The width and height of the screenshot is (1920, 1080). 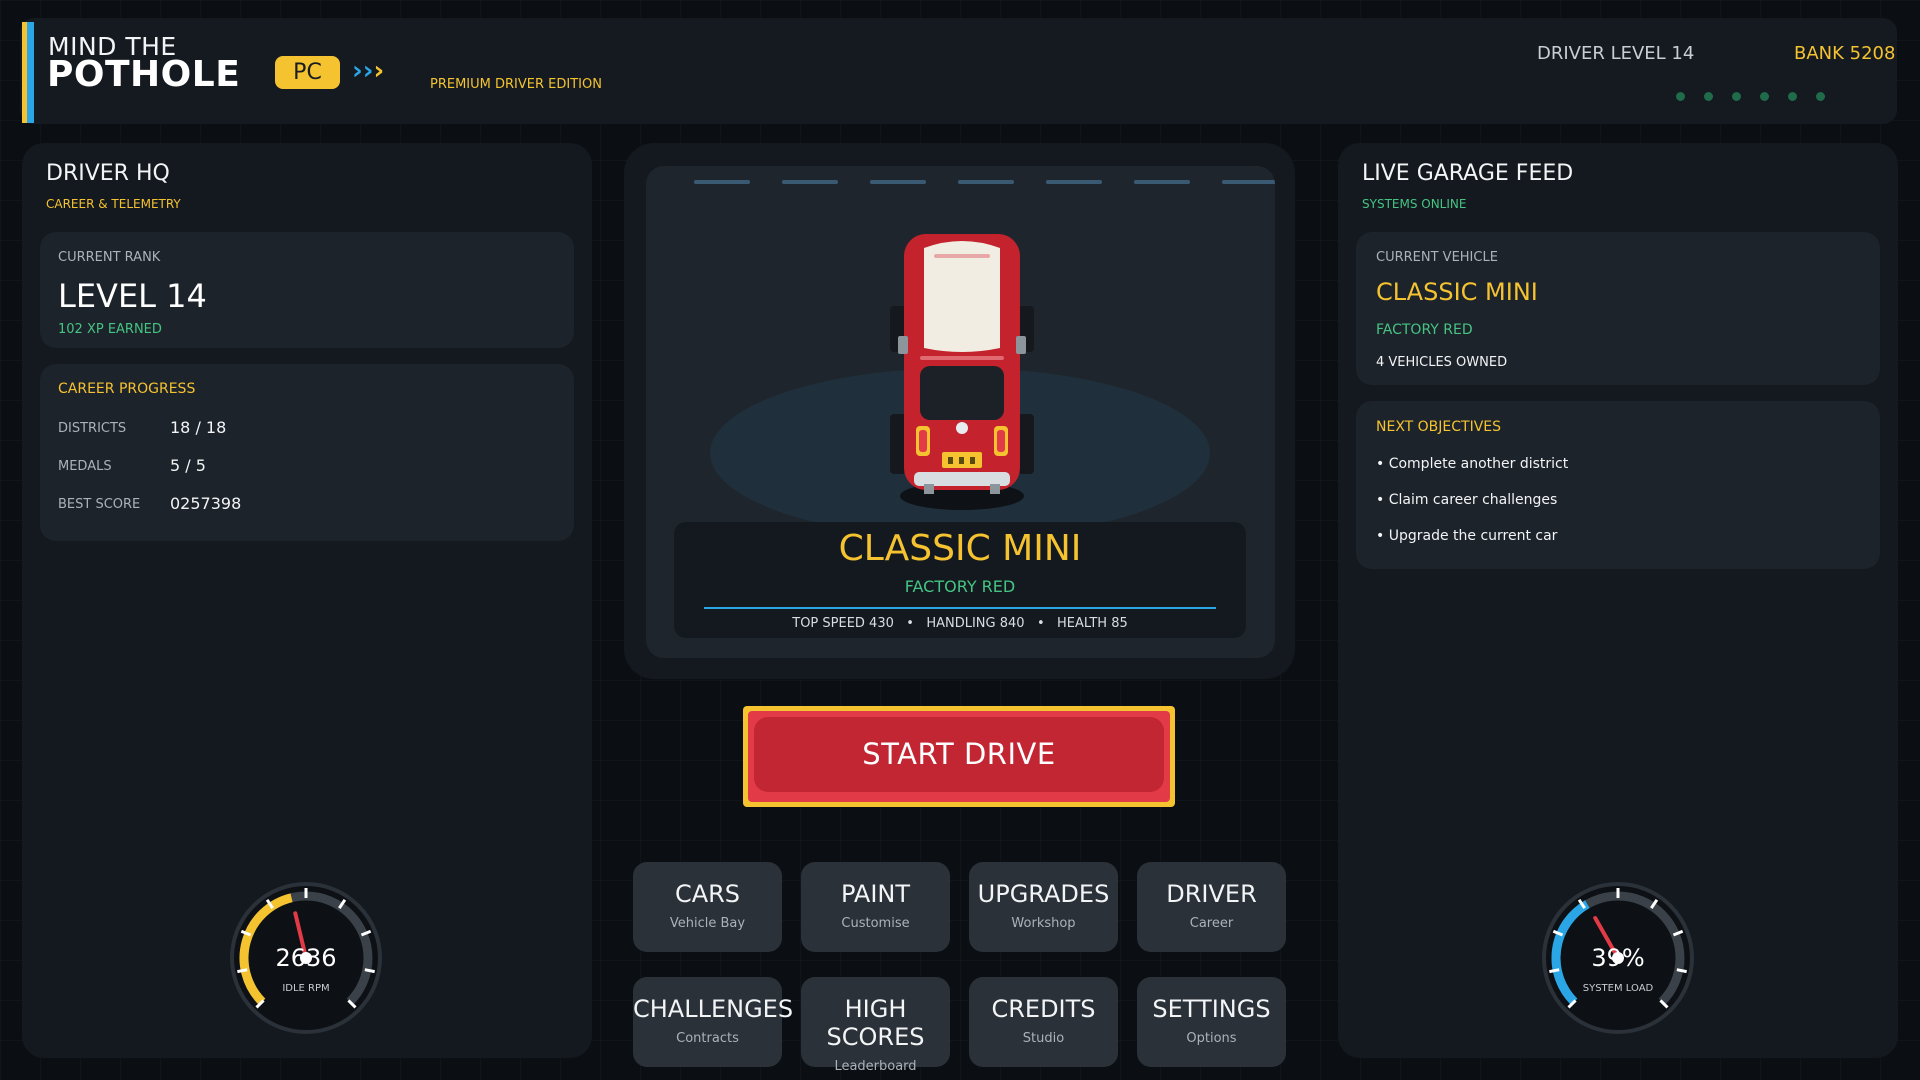 I want to click on menu-button-title: HIGH SCORES, so click(x=875, y=1023).